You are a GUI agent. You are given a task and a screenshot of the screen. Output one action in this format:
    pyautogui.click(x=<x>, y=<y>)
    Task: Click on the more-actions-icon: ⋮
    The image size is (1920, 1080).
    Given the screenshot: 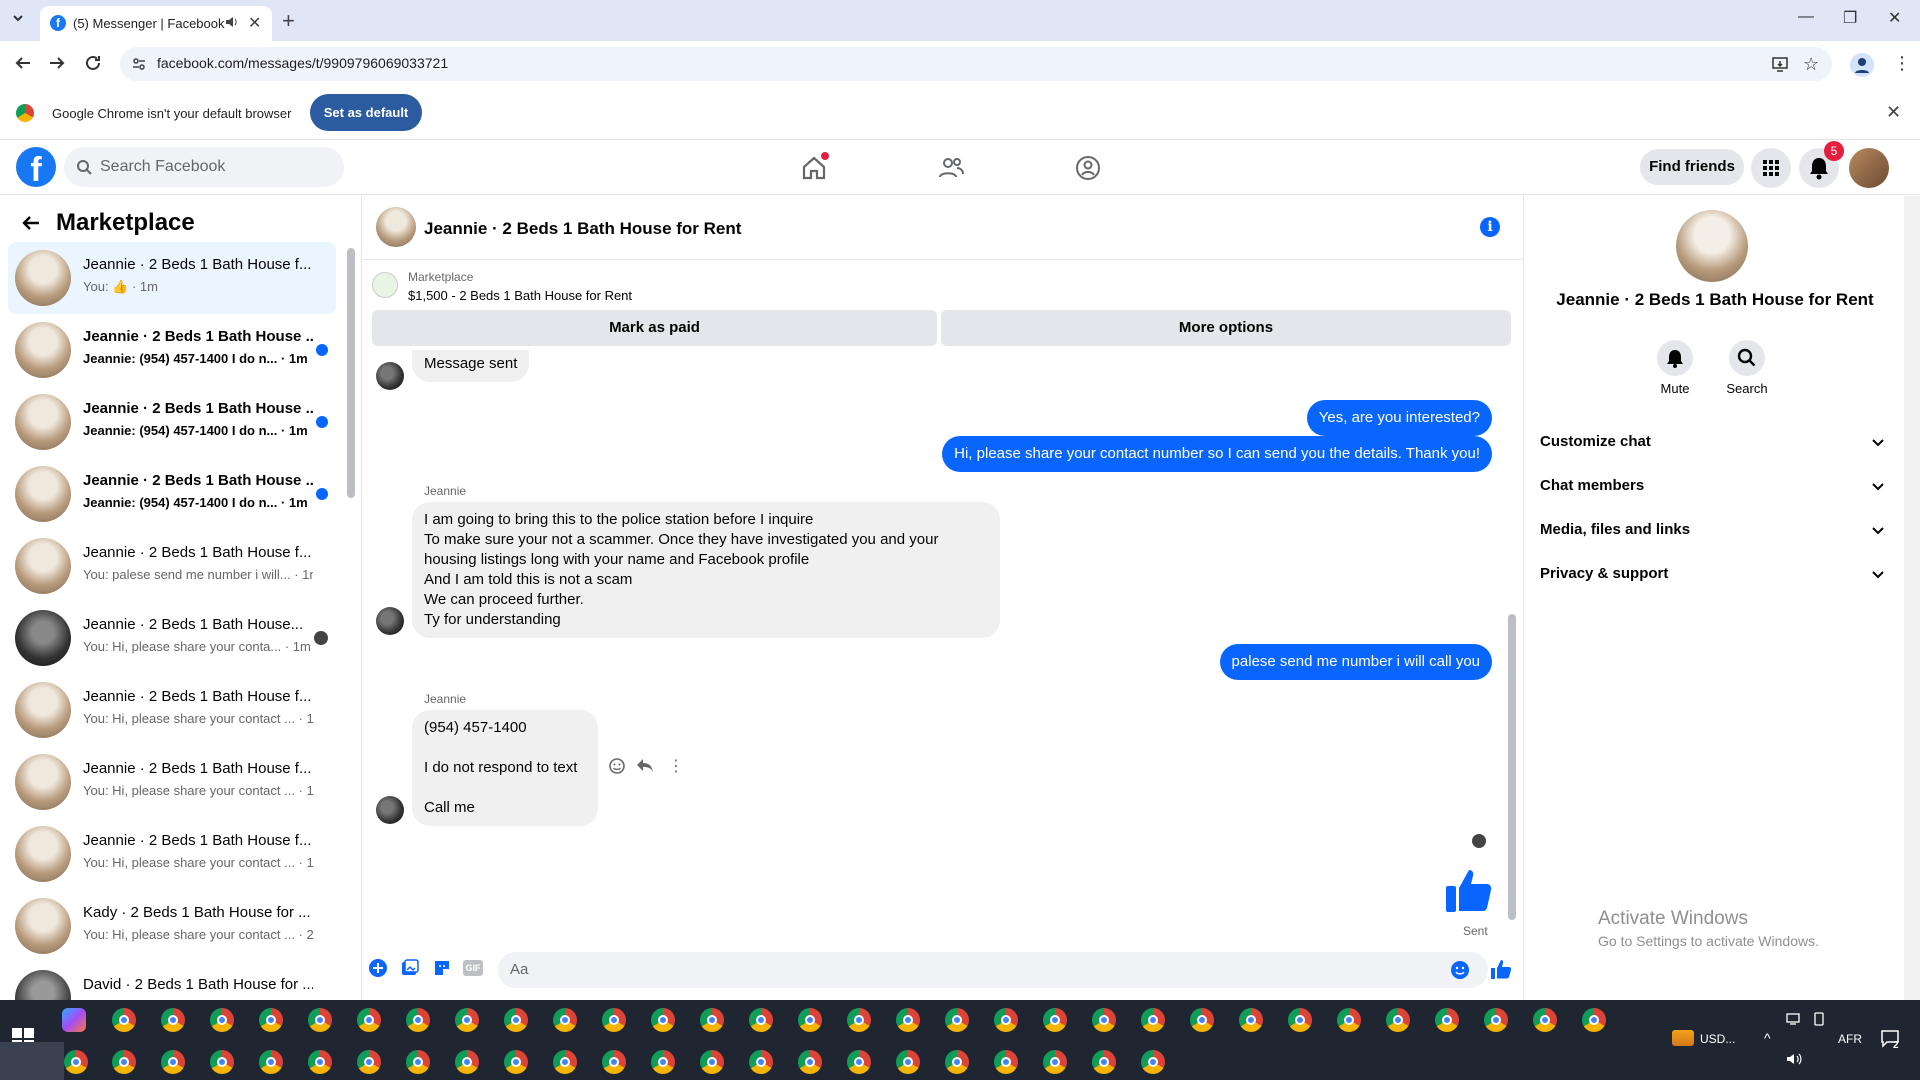 What is the action you would take?
    pyautogui.click(x=676, y=766)
    